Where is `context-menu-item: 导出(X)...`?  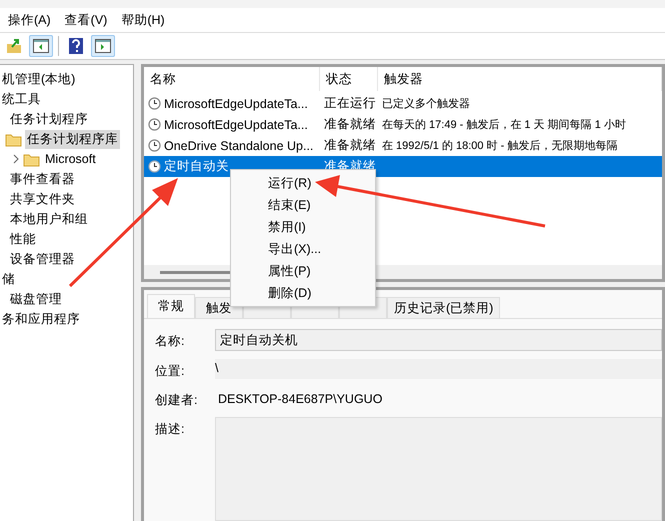
context-menu-item: 导出(X)... is located at coordinates (303, 249).